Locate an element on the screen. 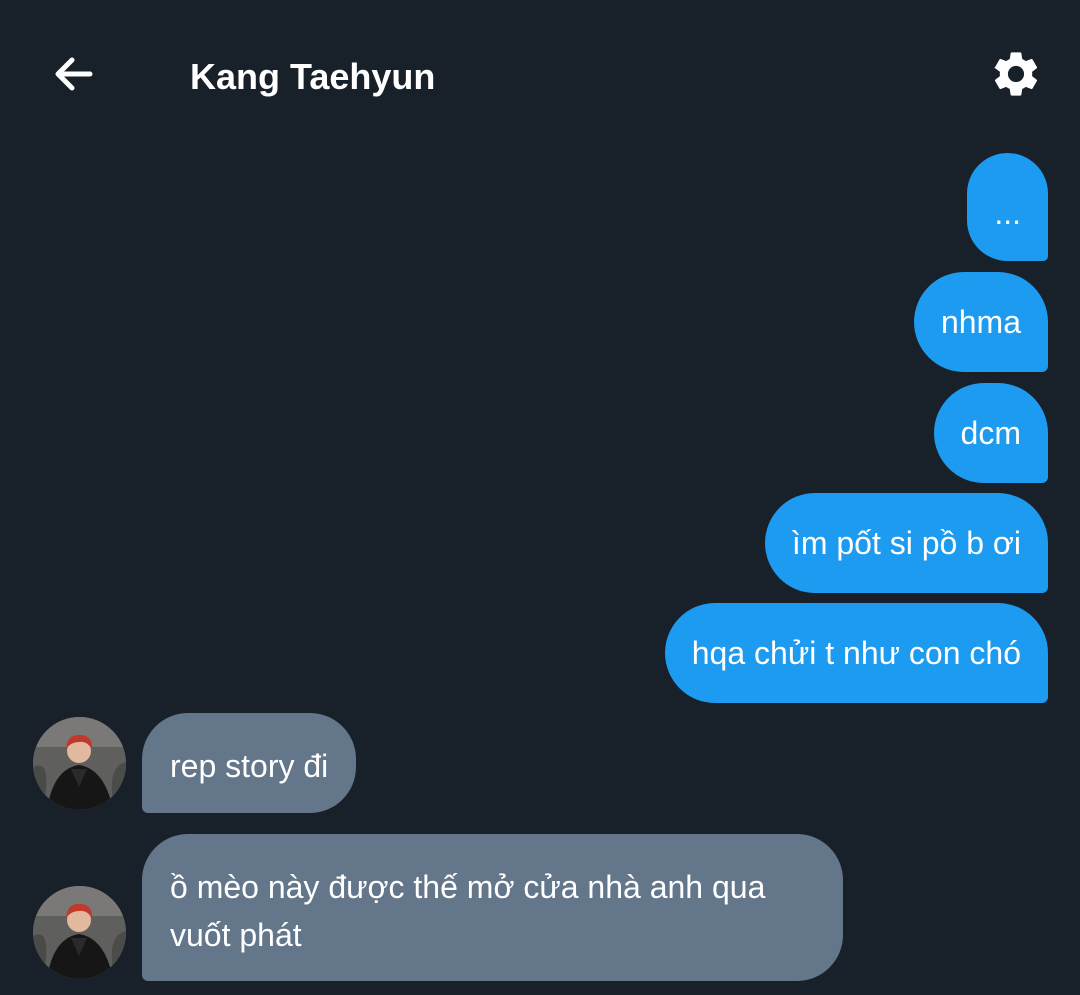  gear-icon is located at coordinates (1016, 74).